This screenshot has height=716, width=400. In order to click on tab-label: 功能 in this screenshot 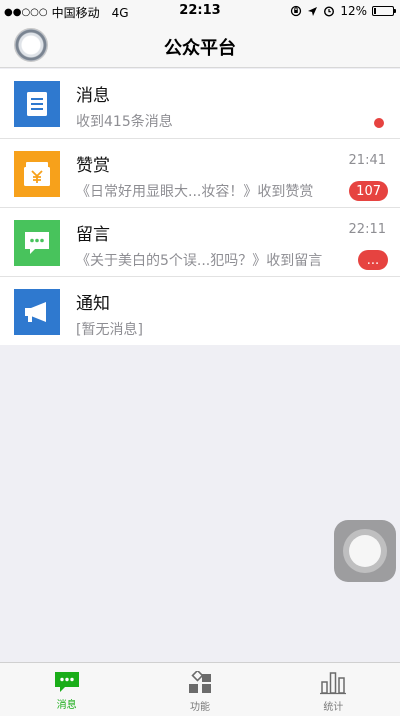, I will do `click(199, 707)`.